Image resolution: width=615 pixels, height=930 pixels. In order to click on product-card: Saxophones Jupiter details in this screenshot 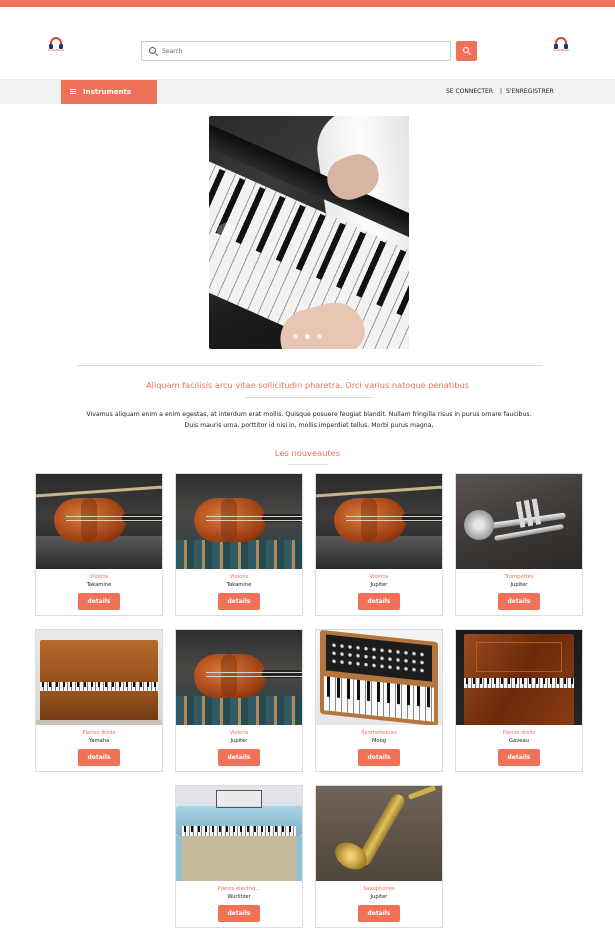, I will do `click(379, 856)`.